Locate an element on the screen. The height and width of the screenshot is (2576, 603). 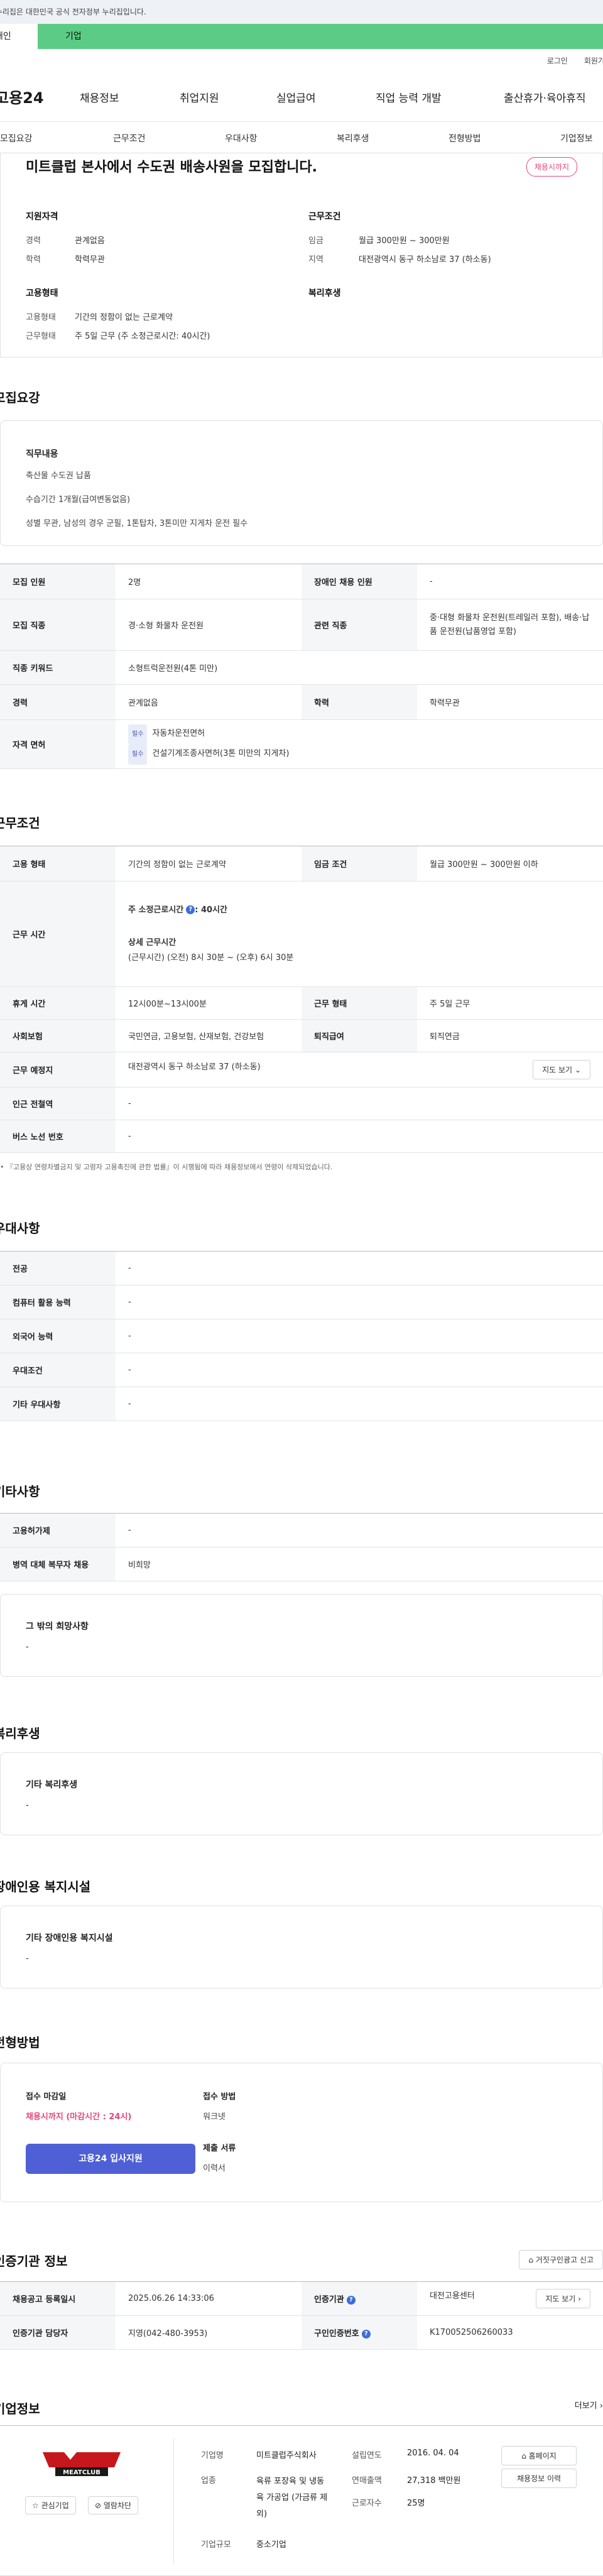
field-label: 업종 is located at coordinates (209, 2481).